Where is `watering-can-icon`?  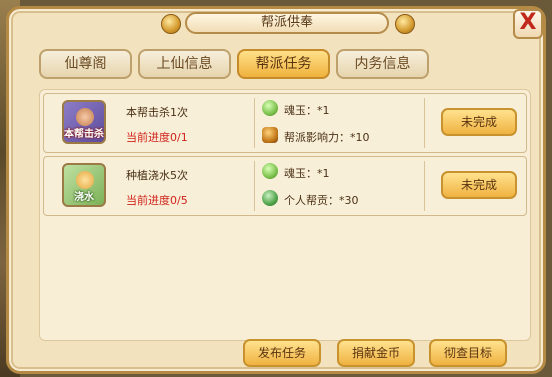 watering-can-icon is located at coordinates (85, 180).